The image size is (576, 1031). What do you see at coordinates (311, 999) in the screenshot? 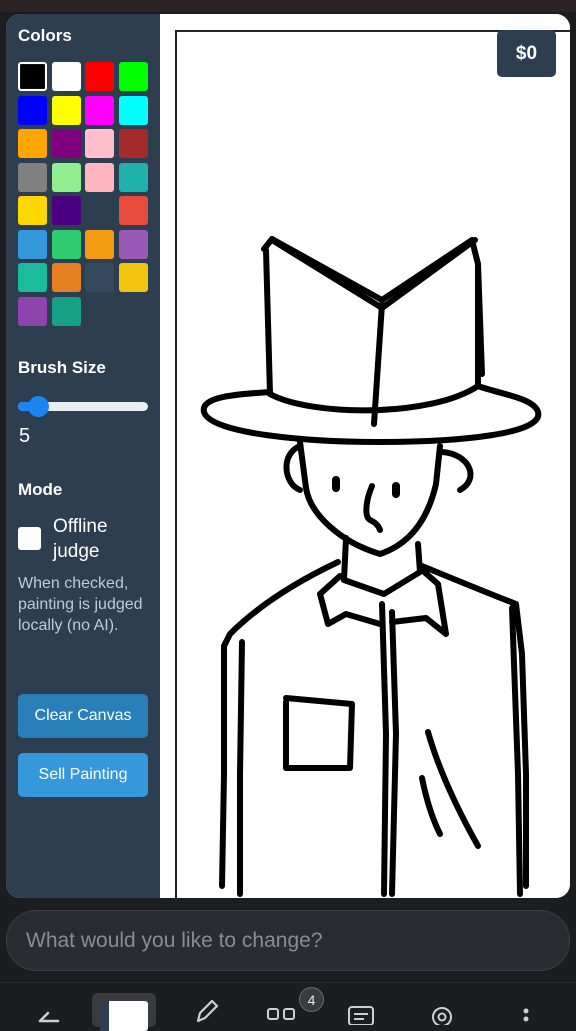
I see `tab-count-badge: 4` at bounding box center [311, 999].